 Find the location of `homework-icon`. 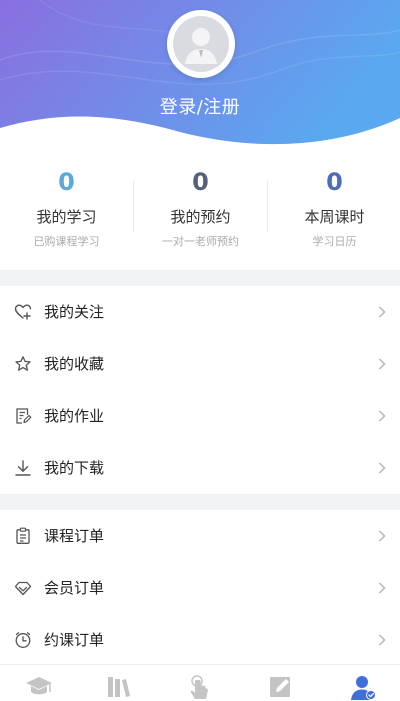

homework-icon is located at coordinates (24, 416).